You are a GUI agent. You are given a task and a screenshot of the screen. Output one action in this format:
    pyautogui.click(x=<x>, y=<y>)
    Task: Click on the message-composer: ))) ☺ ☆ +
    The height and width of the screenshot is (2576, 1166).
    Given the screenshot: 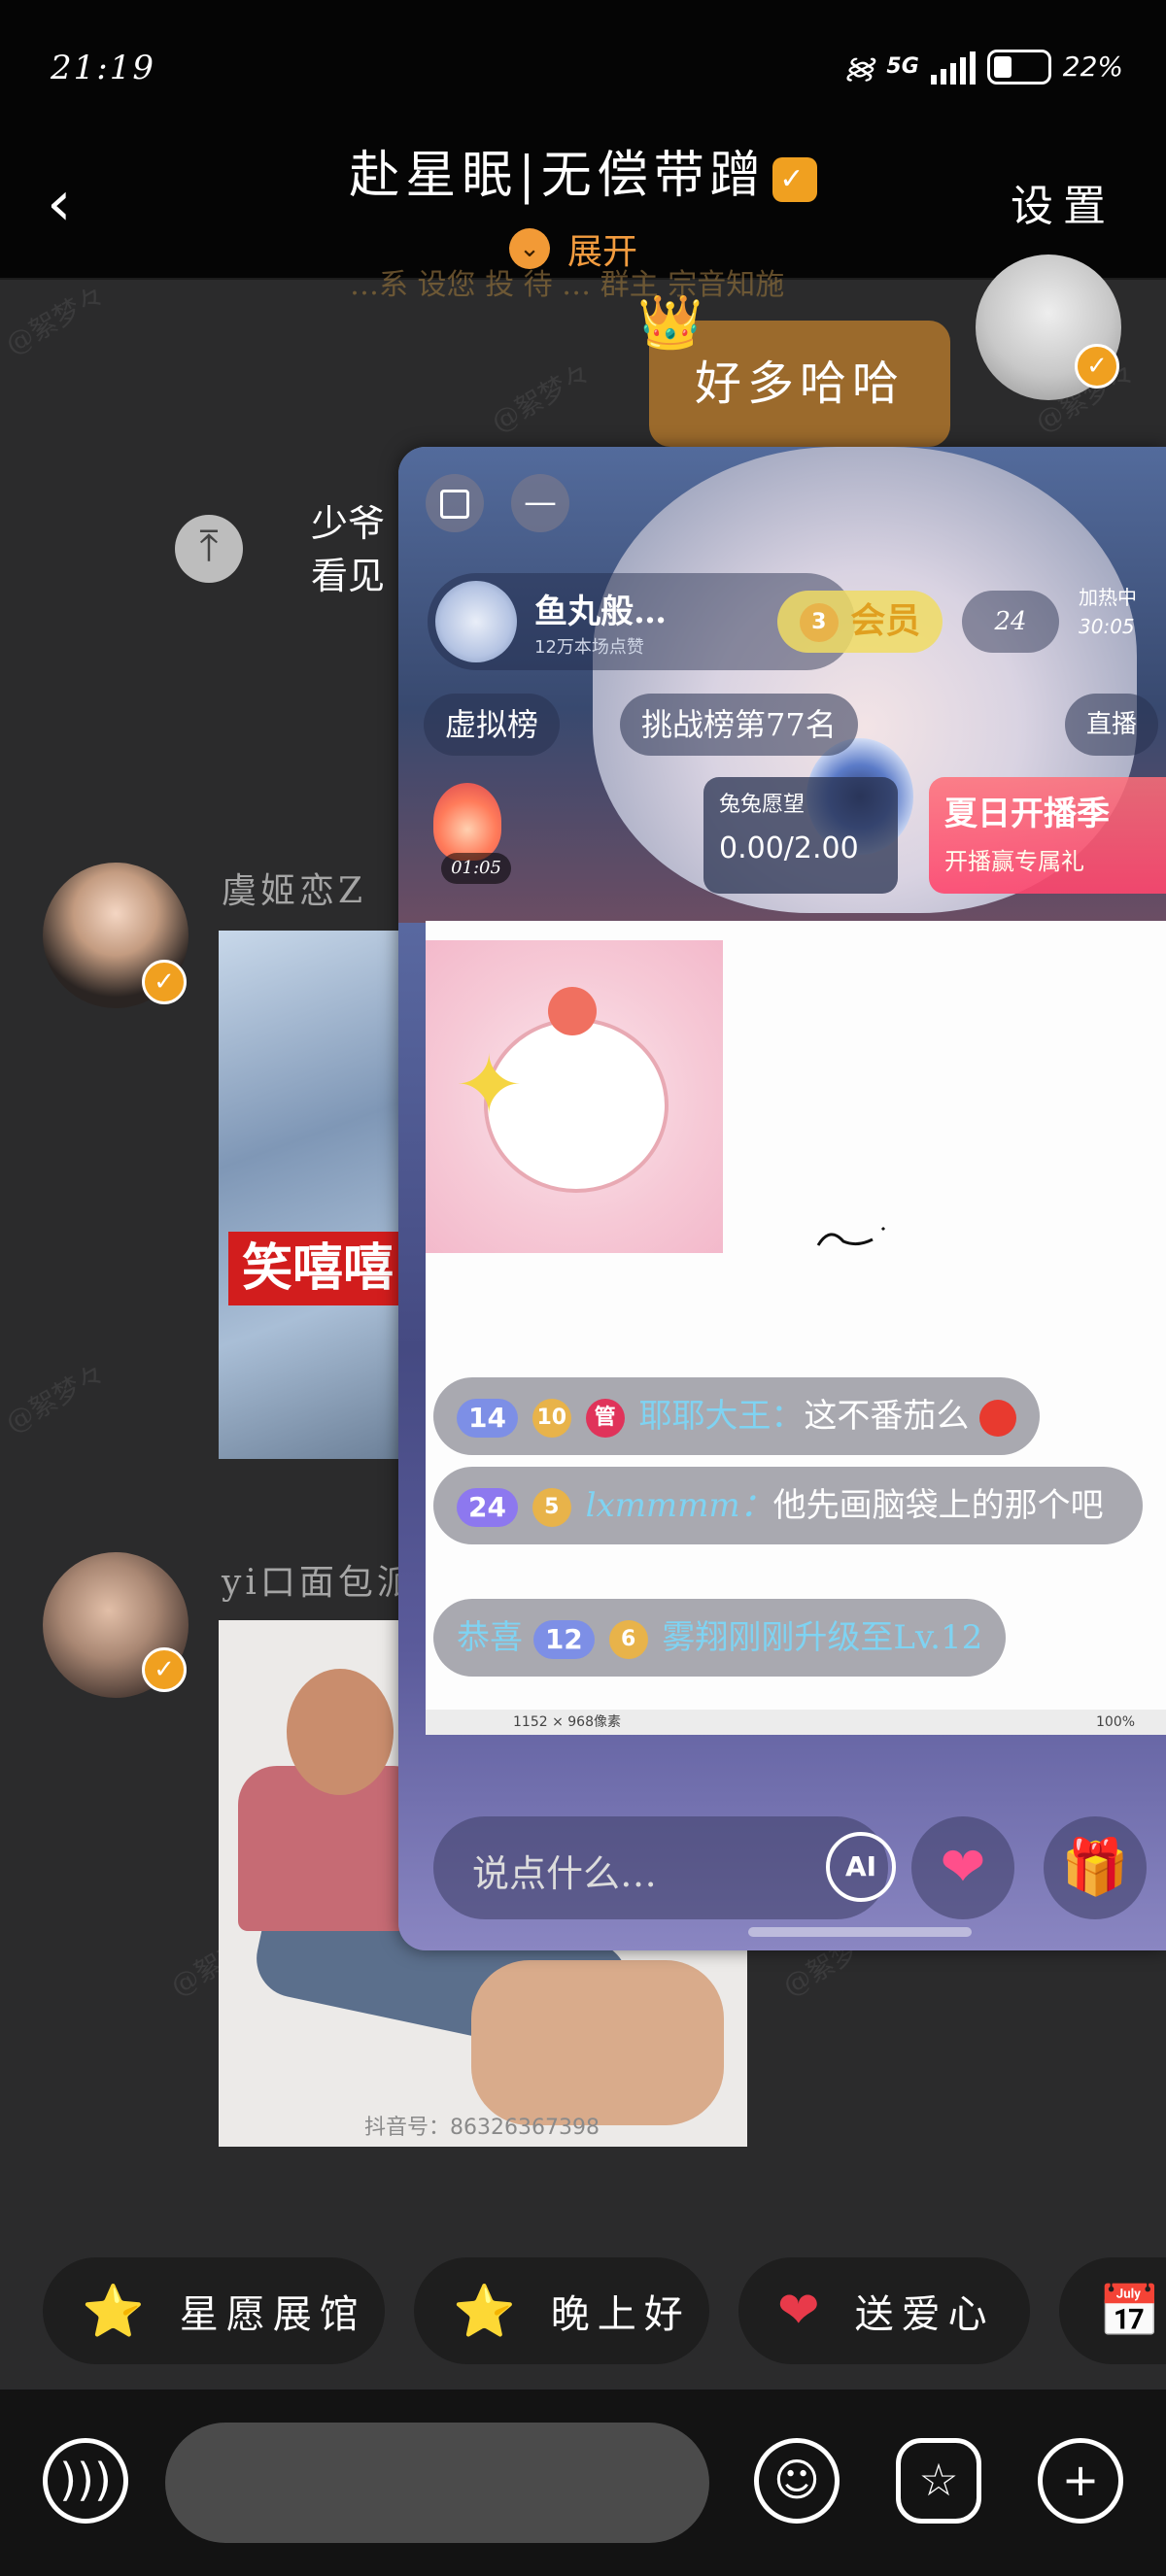 What is the action you would take?
    pyautogui.click(x=583, y=2483)
    